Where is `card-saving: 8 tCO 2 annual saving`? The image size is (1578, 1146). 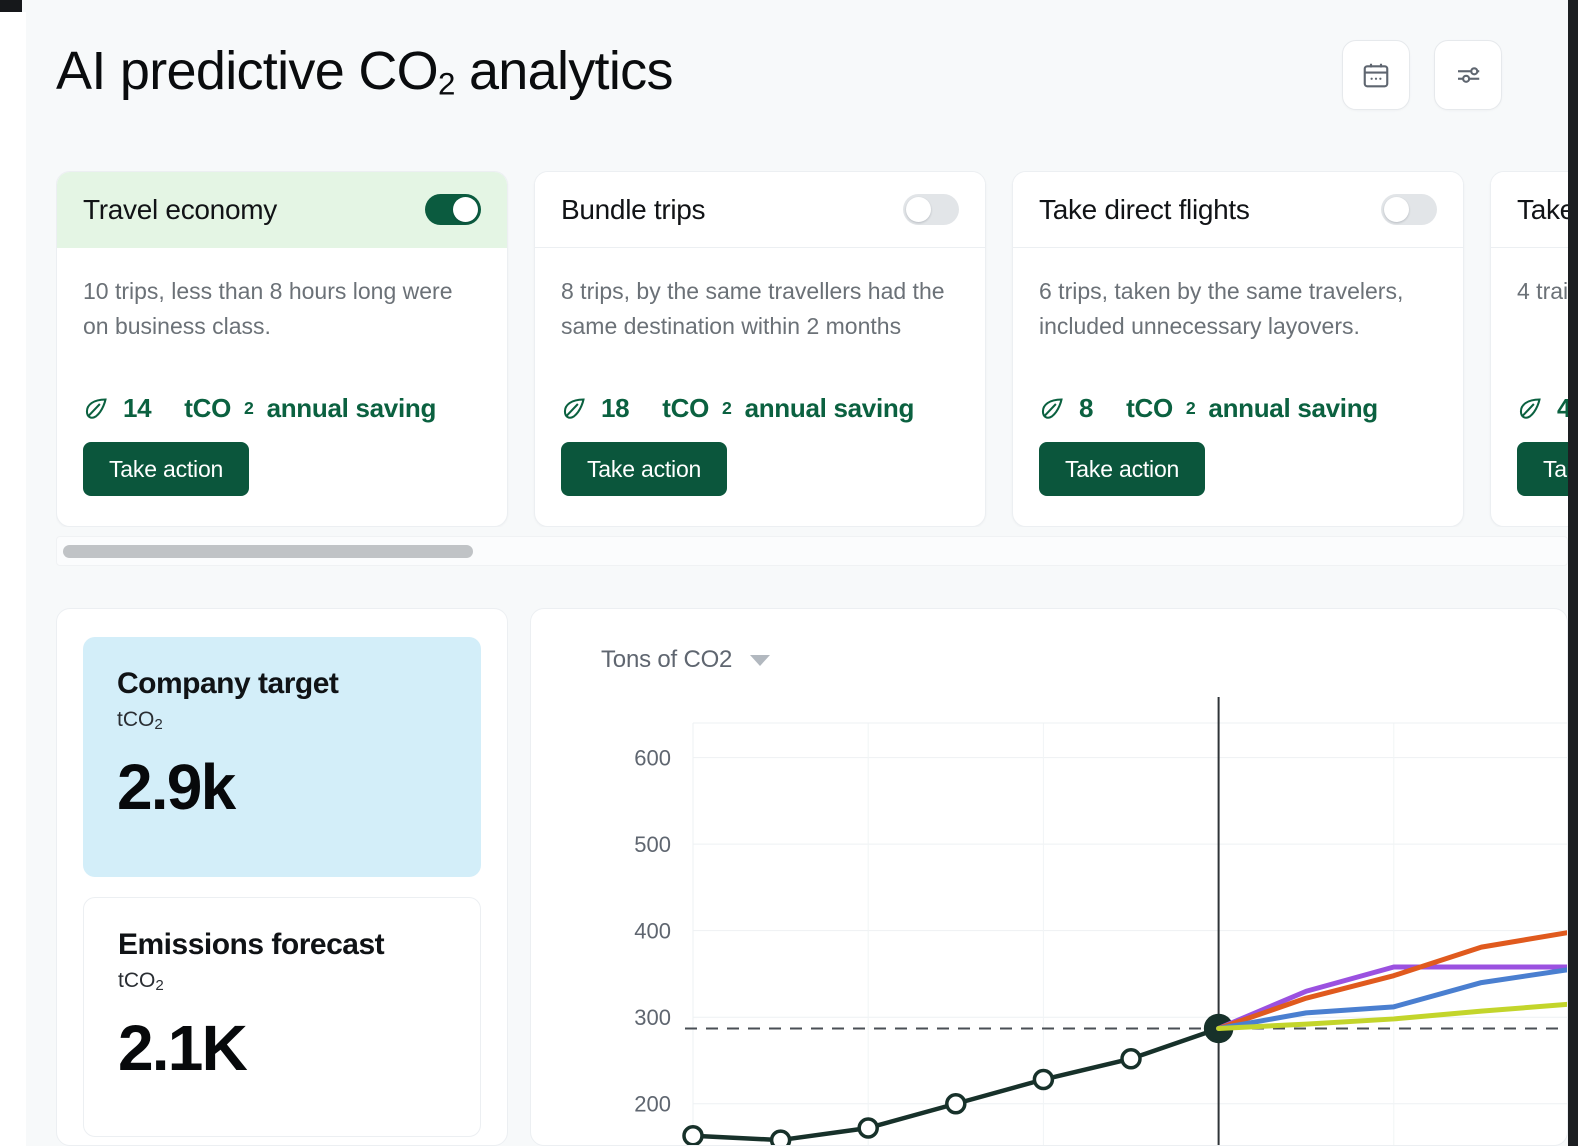 card-saving: 8 tCO 2 annual saving is located at coordinates (1238, 408).